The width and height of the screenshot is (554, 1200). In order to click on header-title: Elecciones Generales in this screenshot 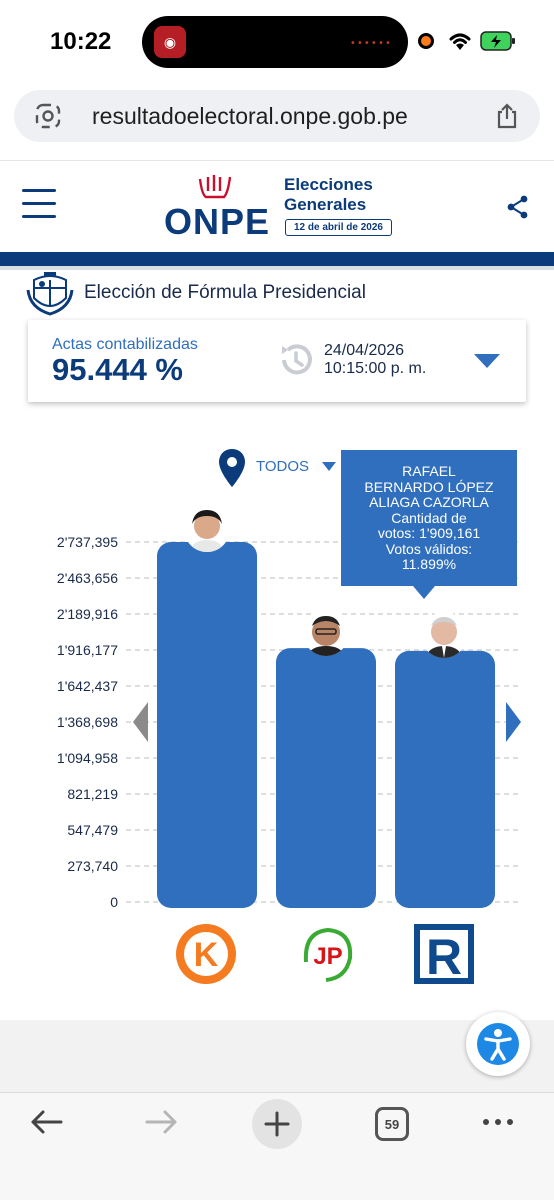, I will do `click(344, 195)`.